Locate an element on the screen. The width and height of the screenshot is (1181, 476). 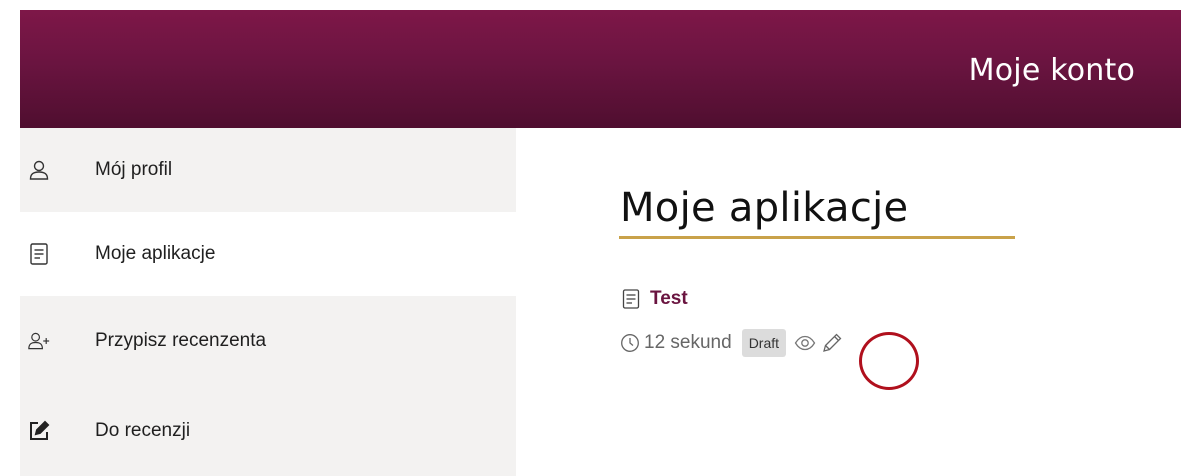
sidebar-item-label: Moje aplikacje is located at coordinates (155, 253).